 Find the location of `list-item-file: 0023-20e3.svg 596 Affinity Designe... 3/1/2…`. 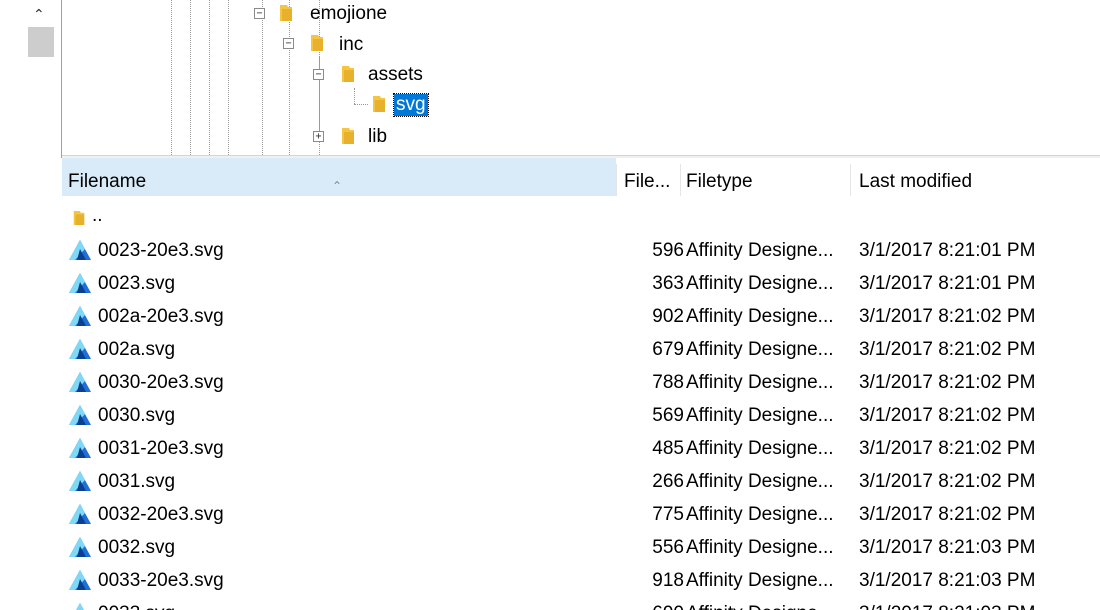

list-item-file: 0023-20e3.svg 596 Affinity Designe... 3/1/2… is located at coordinates (581, 250).